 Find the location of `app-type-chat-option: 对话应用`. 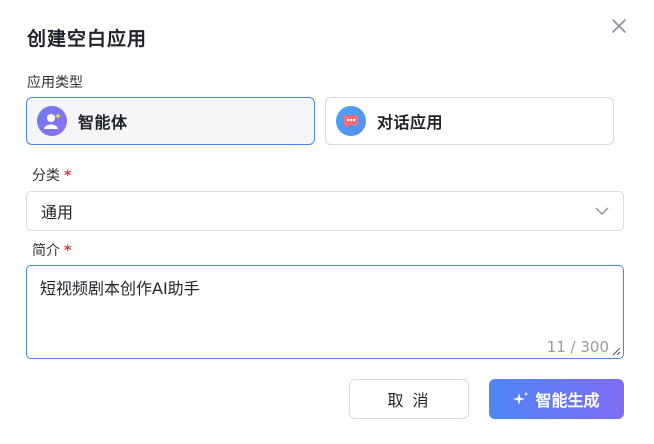

app-type-chat-option: 对话应用 is located at coordinates (469, 121).